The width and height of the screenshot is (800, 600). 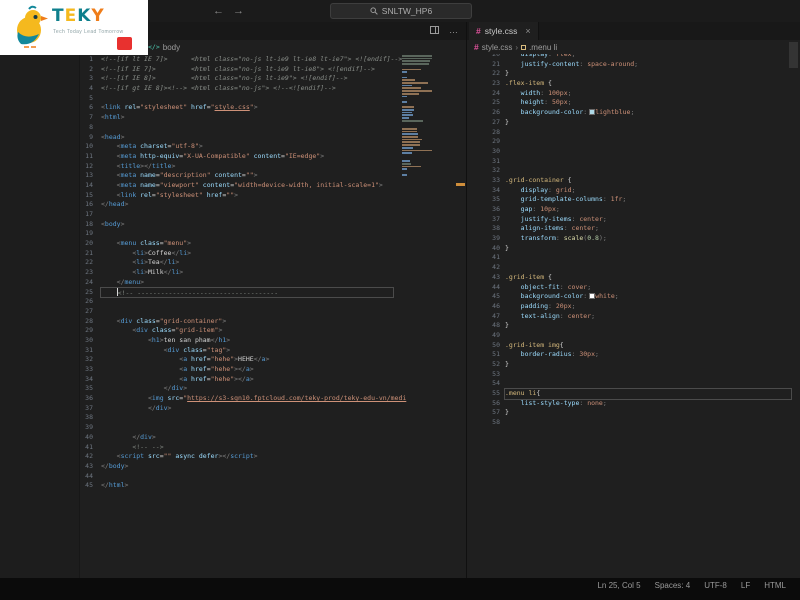 What do you see at coordinates (633, 31) in the screenshot?
I see `tab-bar-right: # style.css ×` at bounding box center [633, 31].